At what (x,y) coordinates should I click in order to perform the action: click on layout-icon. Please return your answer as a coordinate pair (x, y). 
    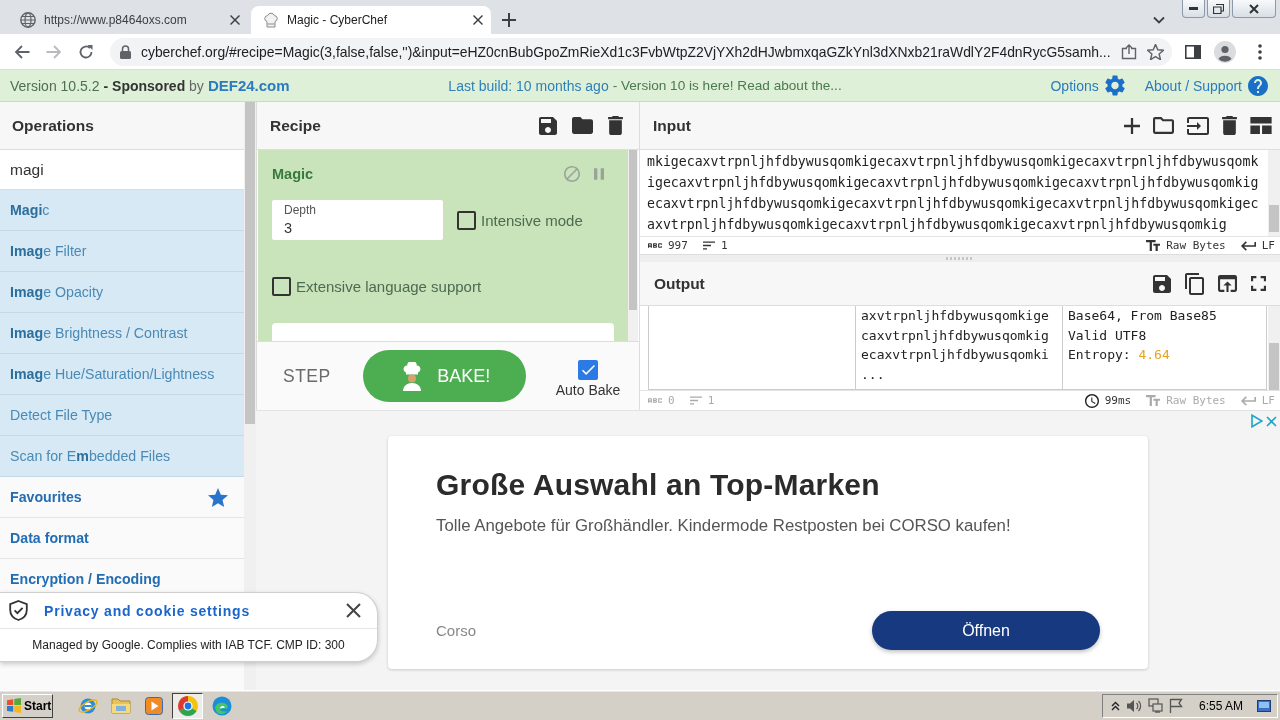
    Looking at the image, I should click on (1261, 125).